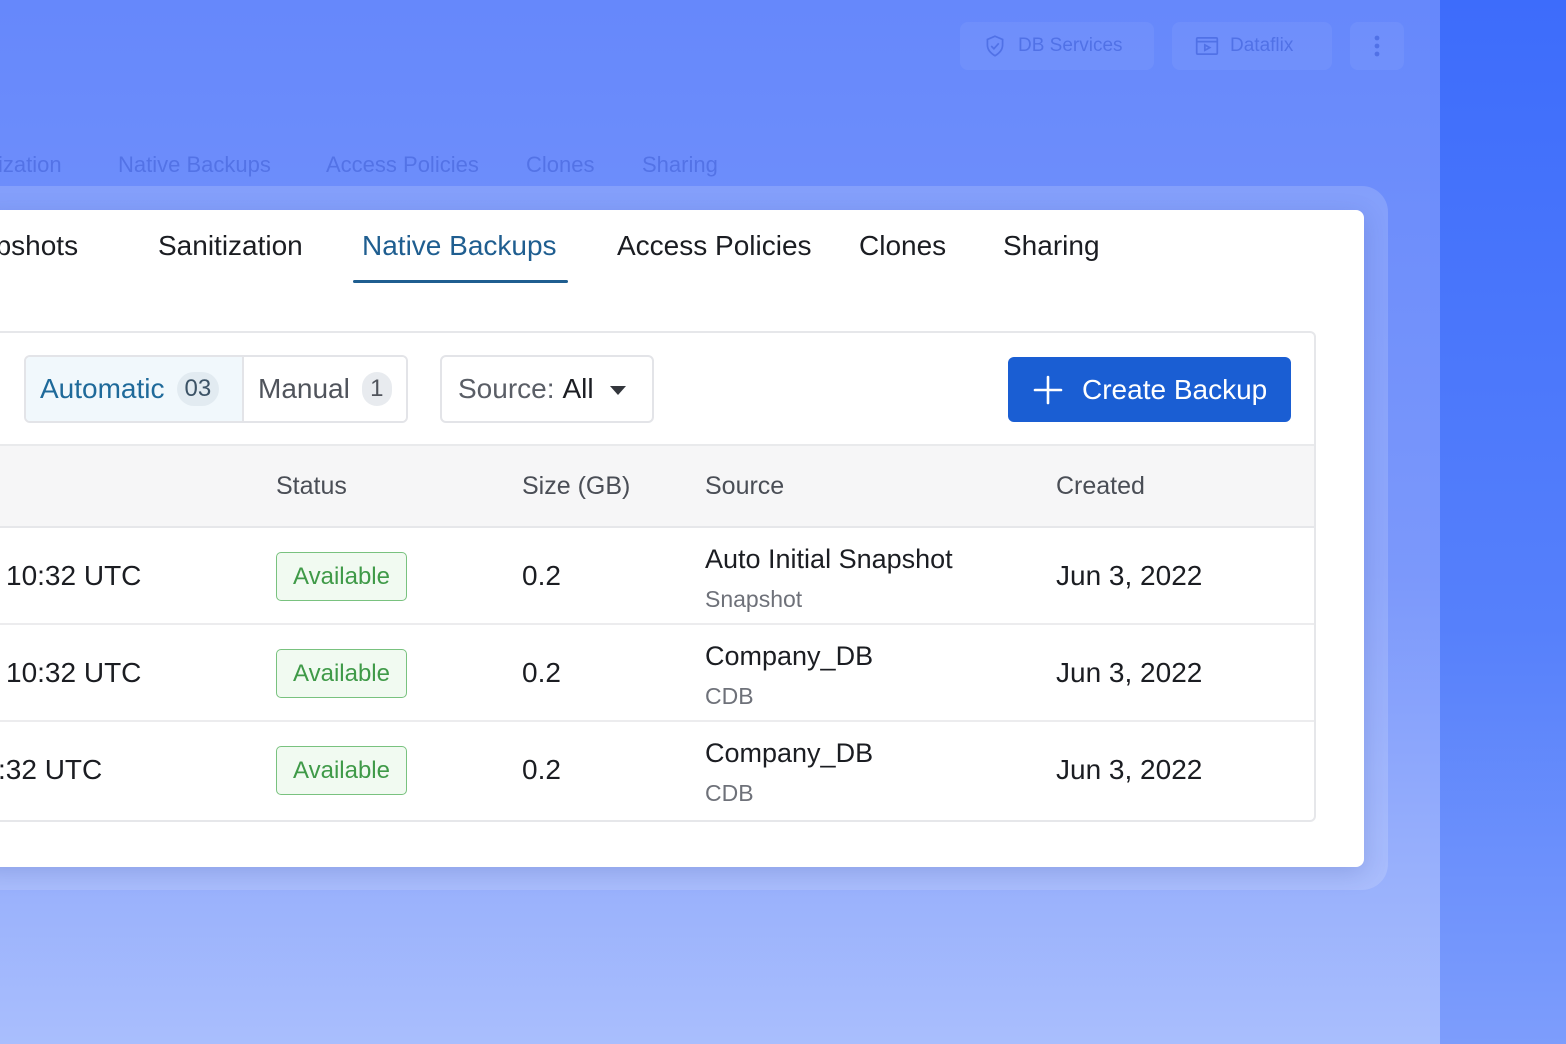 This screenshot has height=1044, width=1566. I want to click on bg-tab-native-backups: Native Backups, so click(194, 164).